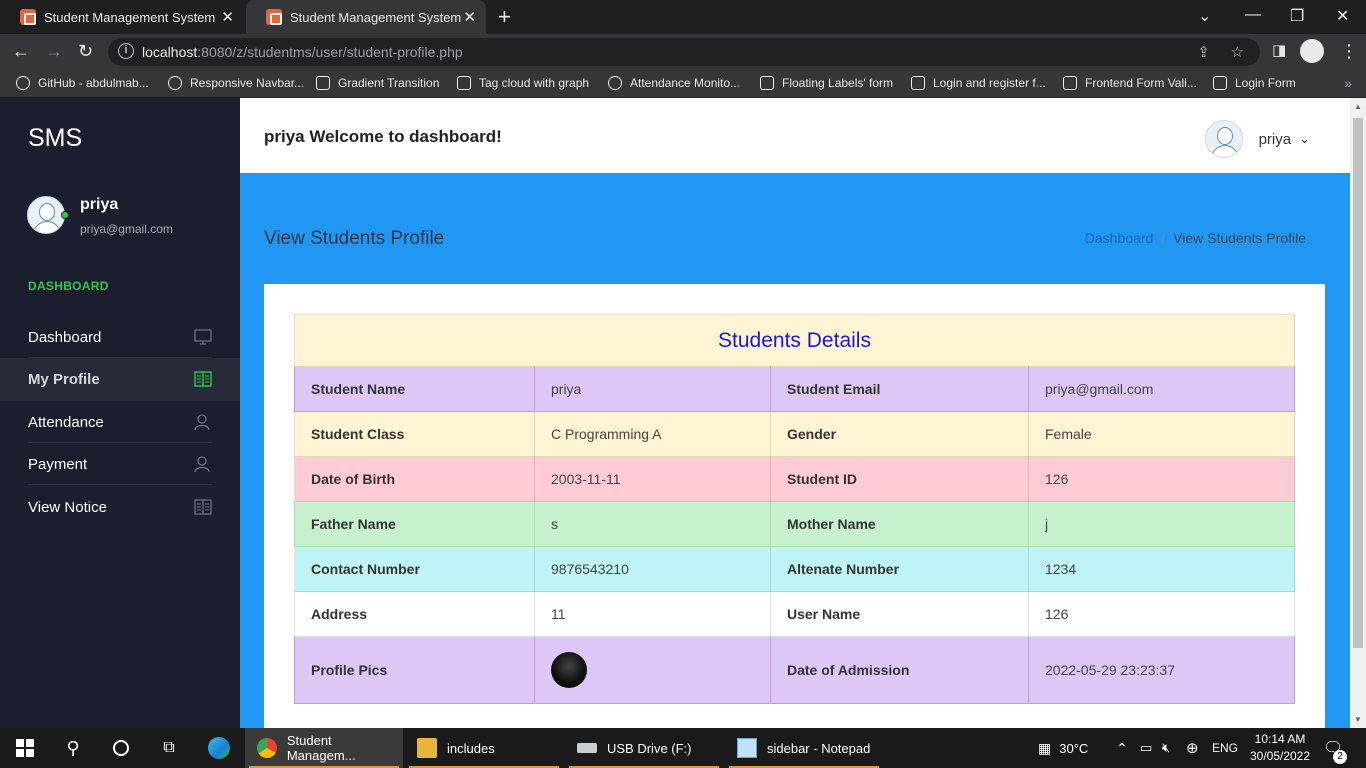 This screenshot has width=1366, height=768. What do you see at coordinates (523, 83) in the screenshot?
I see `bookmark-tagcloud: Tag cloud with graph` at bounding box center [523, 83].